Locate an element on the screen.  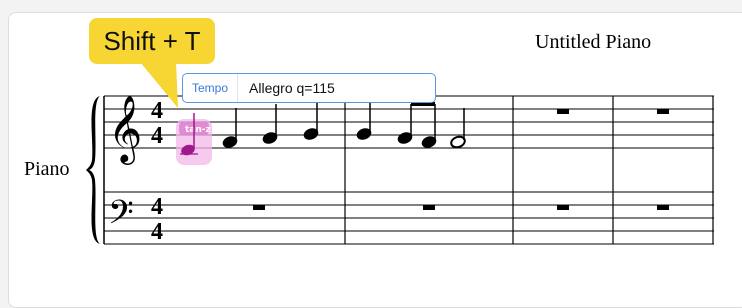
measure-1-notes is located at coordinates (271, 124).